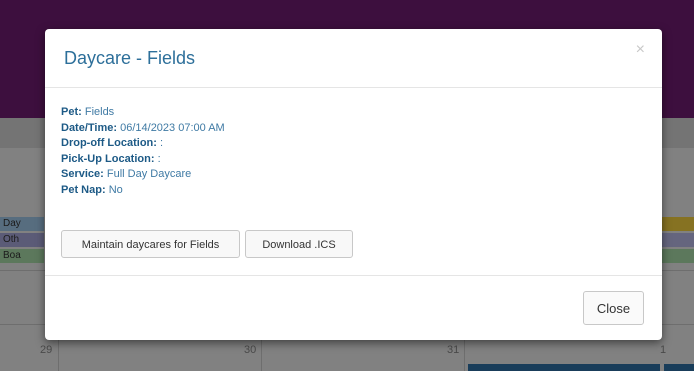  I want to click on close-button: Close, so click(613, 308).